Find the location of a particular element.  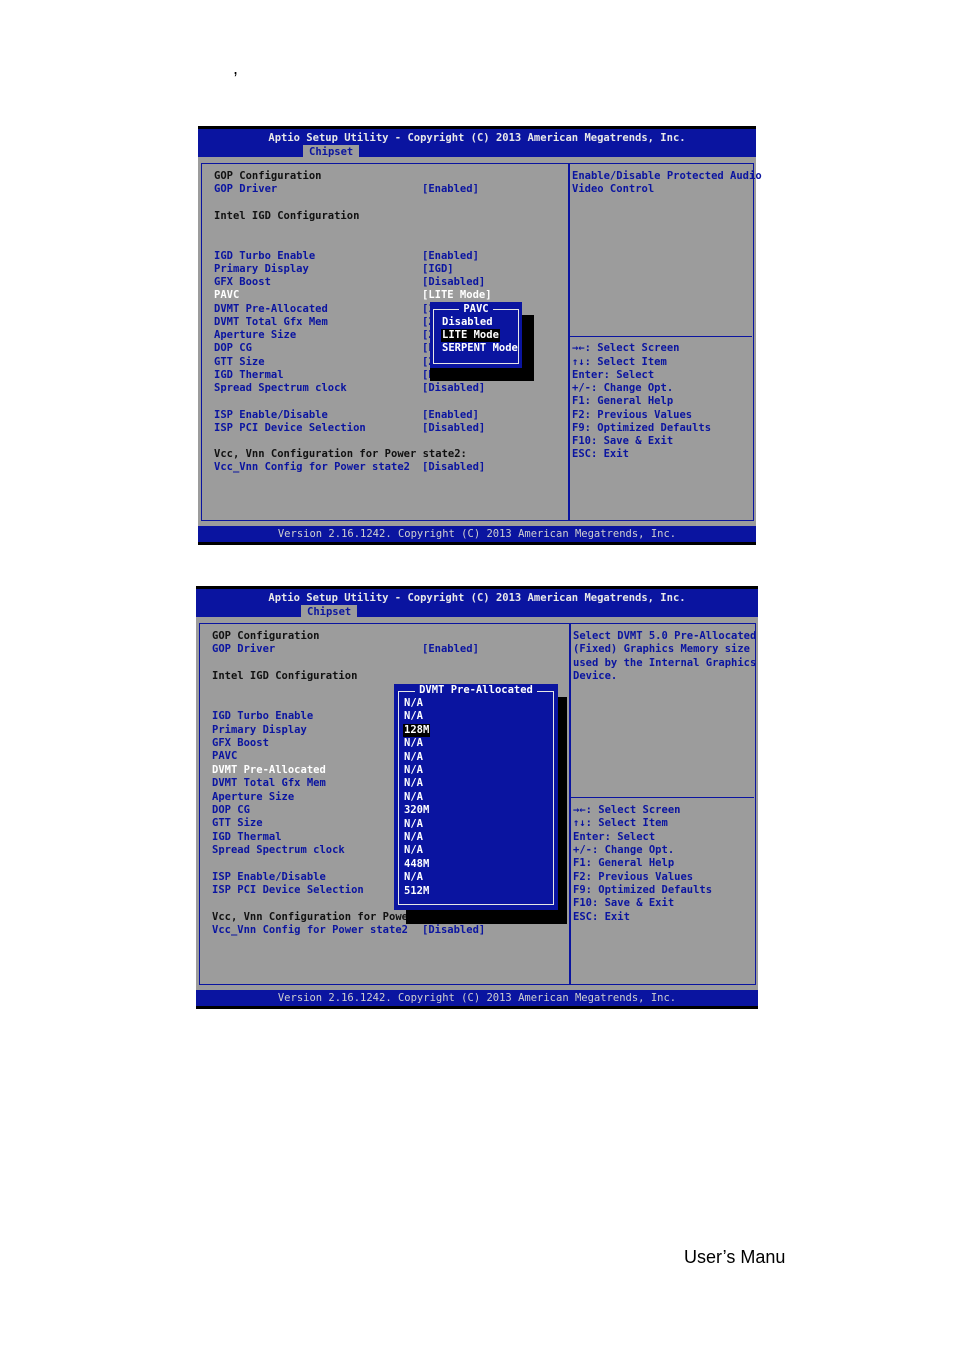

help-line: Video Control is located at coordinates (613, 189).